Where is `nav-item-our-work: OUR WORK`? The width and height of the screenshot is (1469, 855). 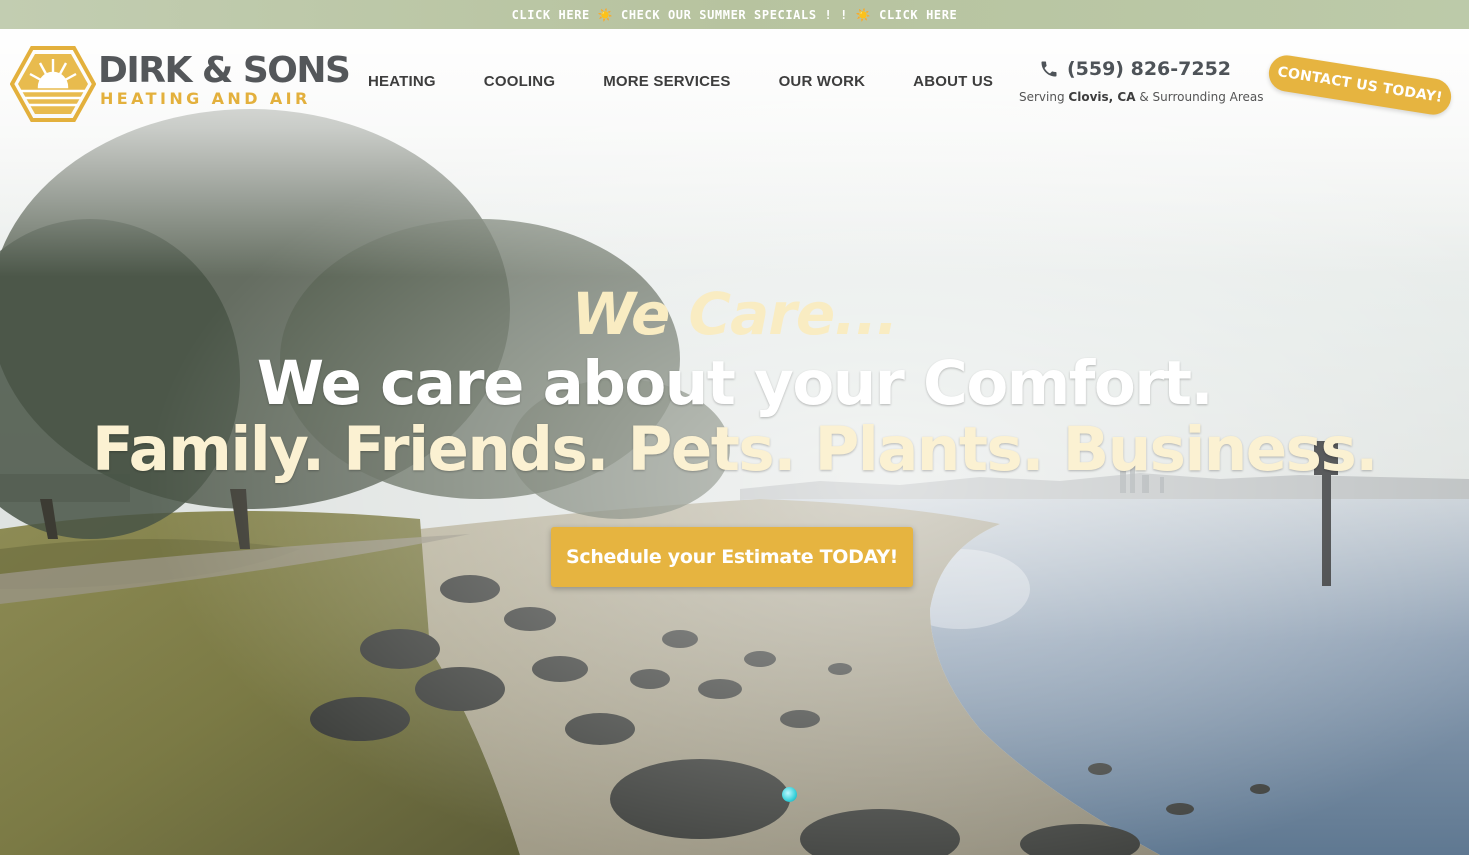 nav-item-our-work: OUR WORK is located at coordinates (822, 83).